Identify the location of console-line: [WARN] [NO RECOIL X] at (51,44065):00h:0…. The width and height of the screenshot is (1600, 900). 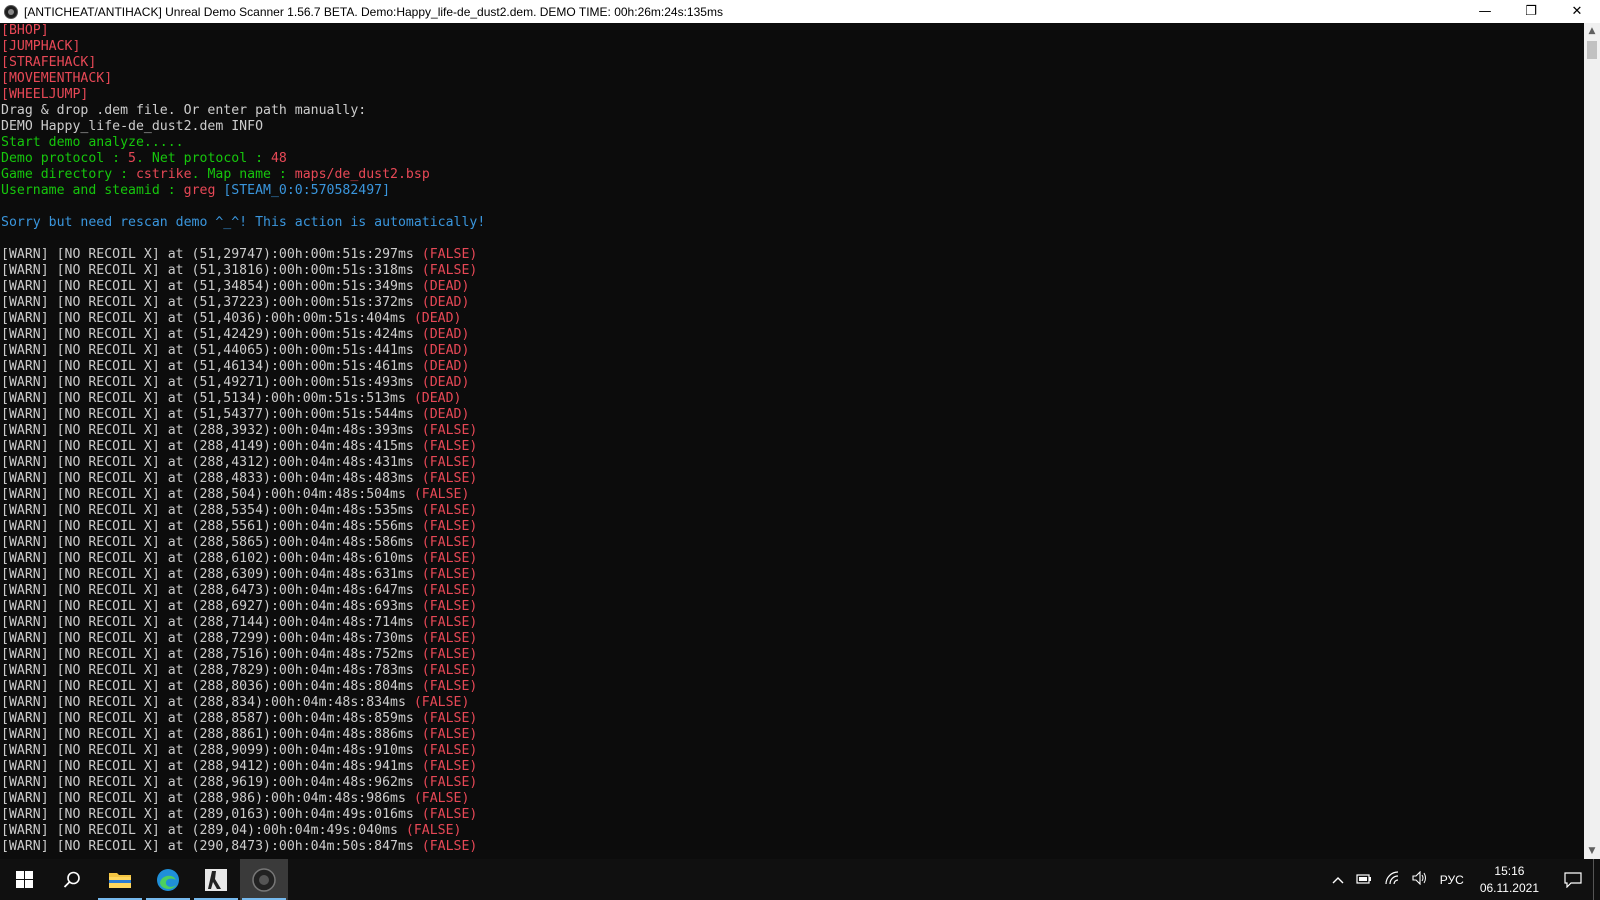
(792, 351).